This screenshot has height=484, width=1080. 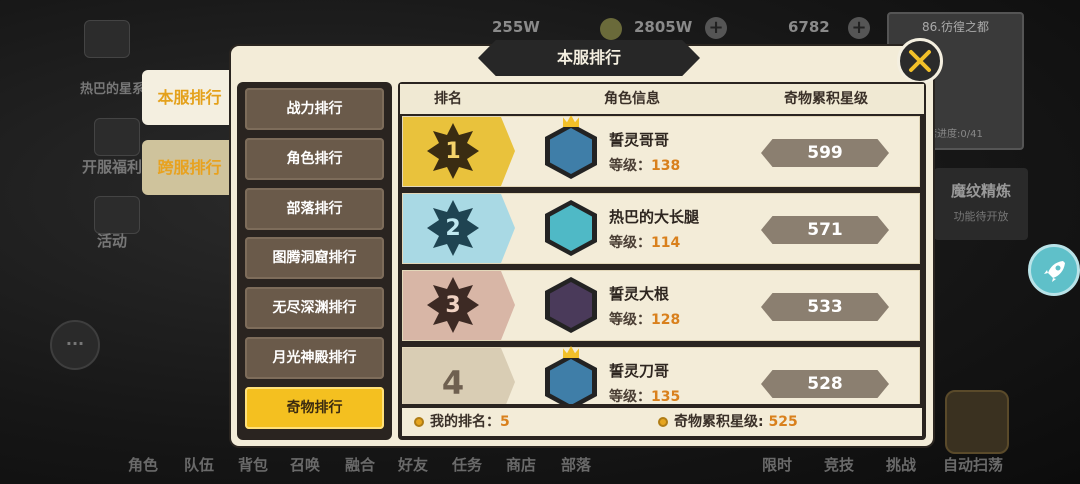 What do you see at coordinates (189, 167) in the screenshot?
I see `tab-cross-server-ranking: 跨服排行` at bounding box center [189, 167].